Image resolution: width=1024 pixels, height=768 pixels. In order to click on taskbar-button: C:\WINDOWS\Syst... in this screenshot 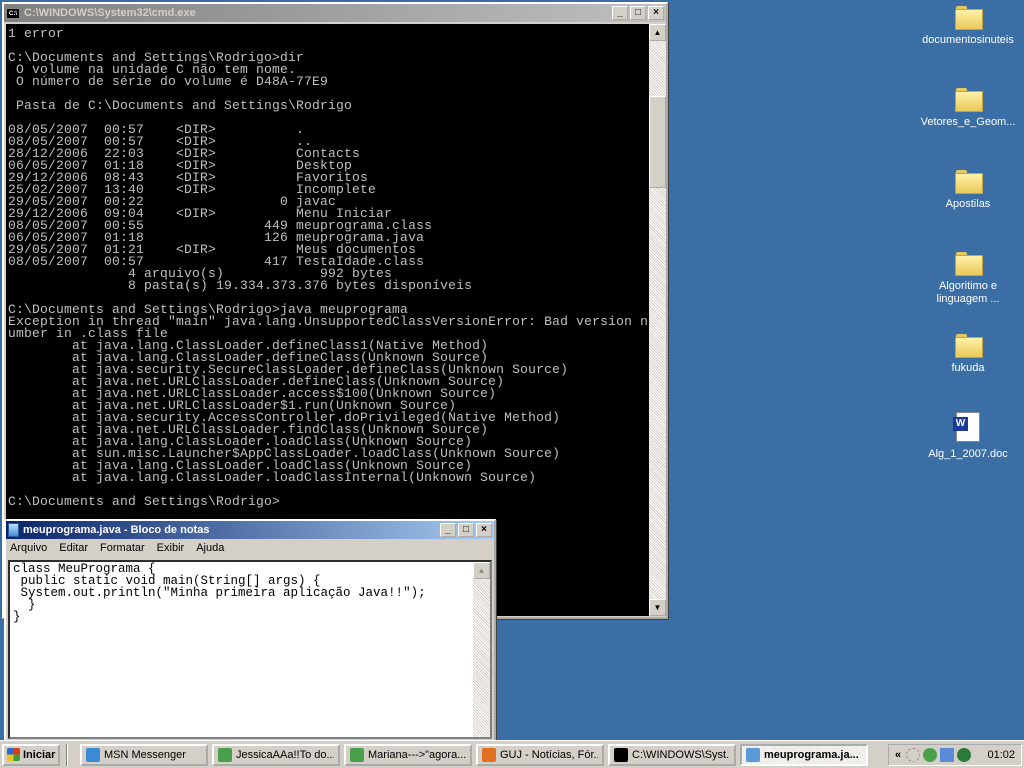, I will do `click(672, 754)`.